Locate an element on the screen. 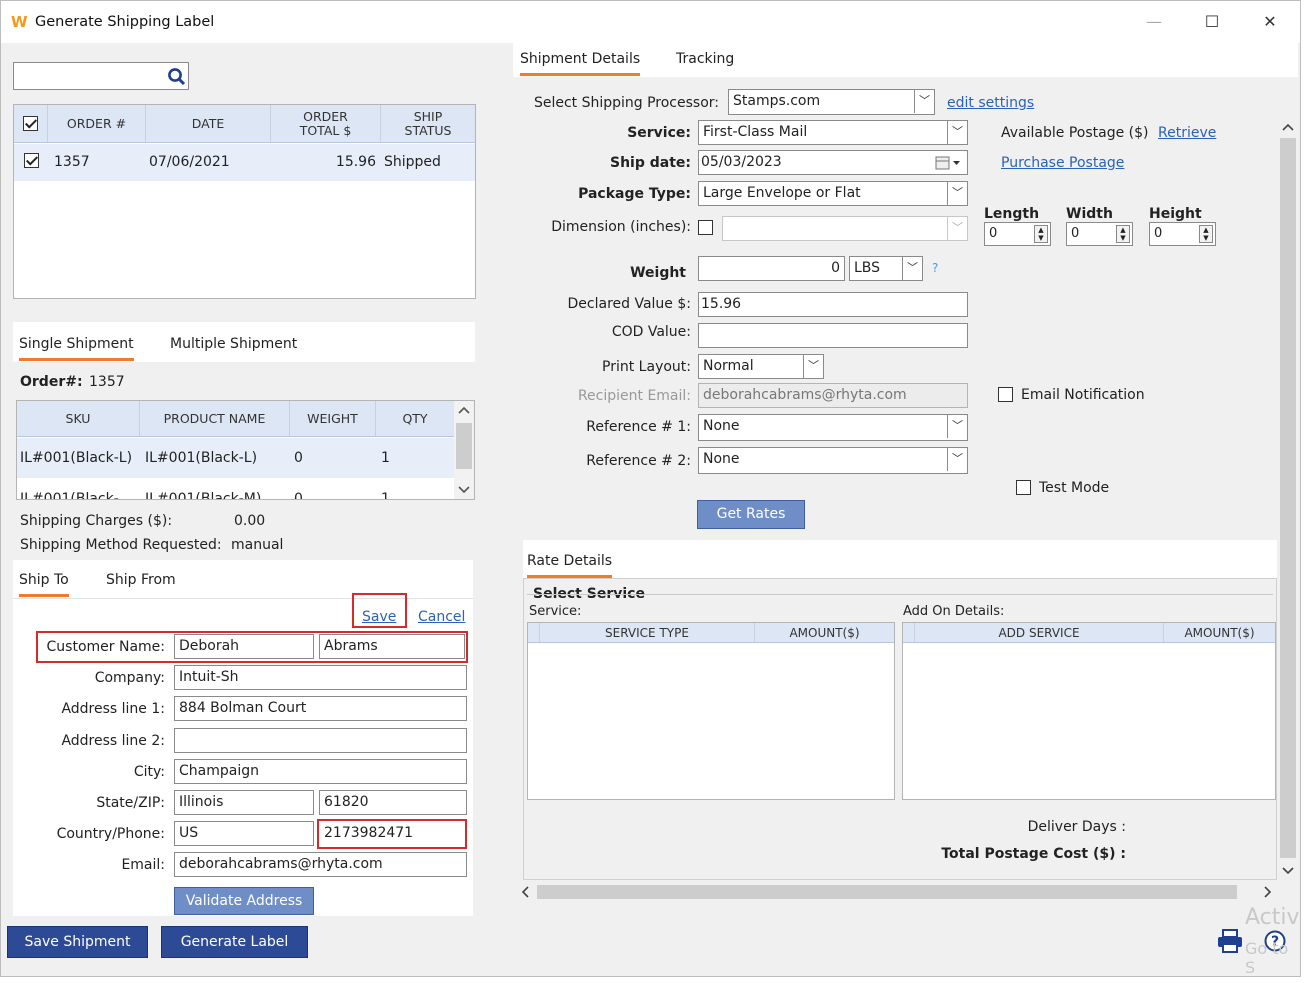  edit-settings-link: edit settings is located at coordinates (990, 103).